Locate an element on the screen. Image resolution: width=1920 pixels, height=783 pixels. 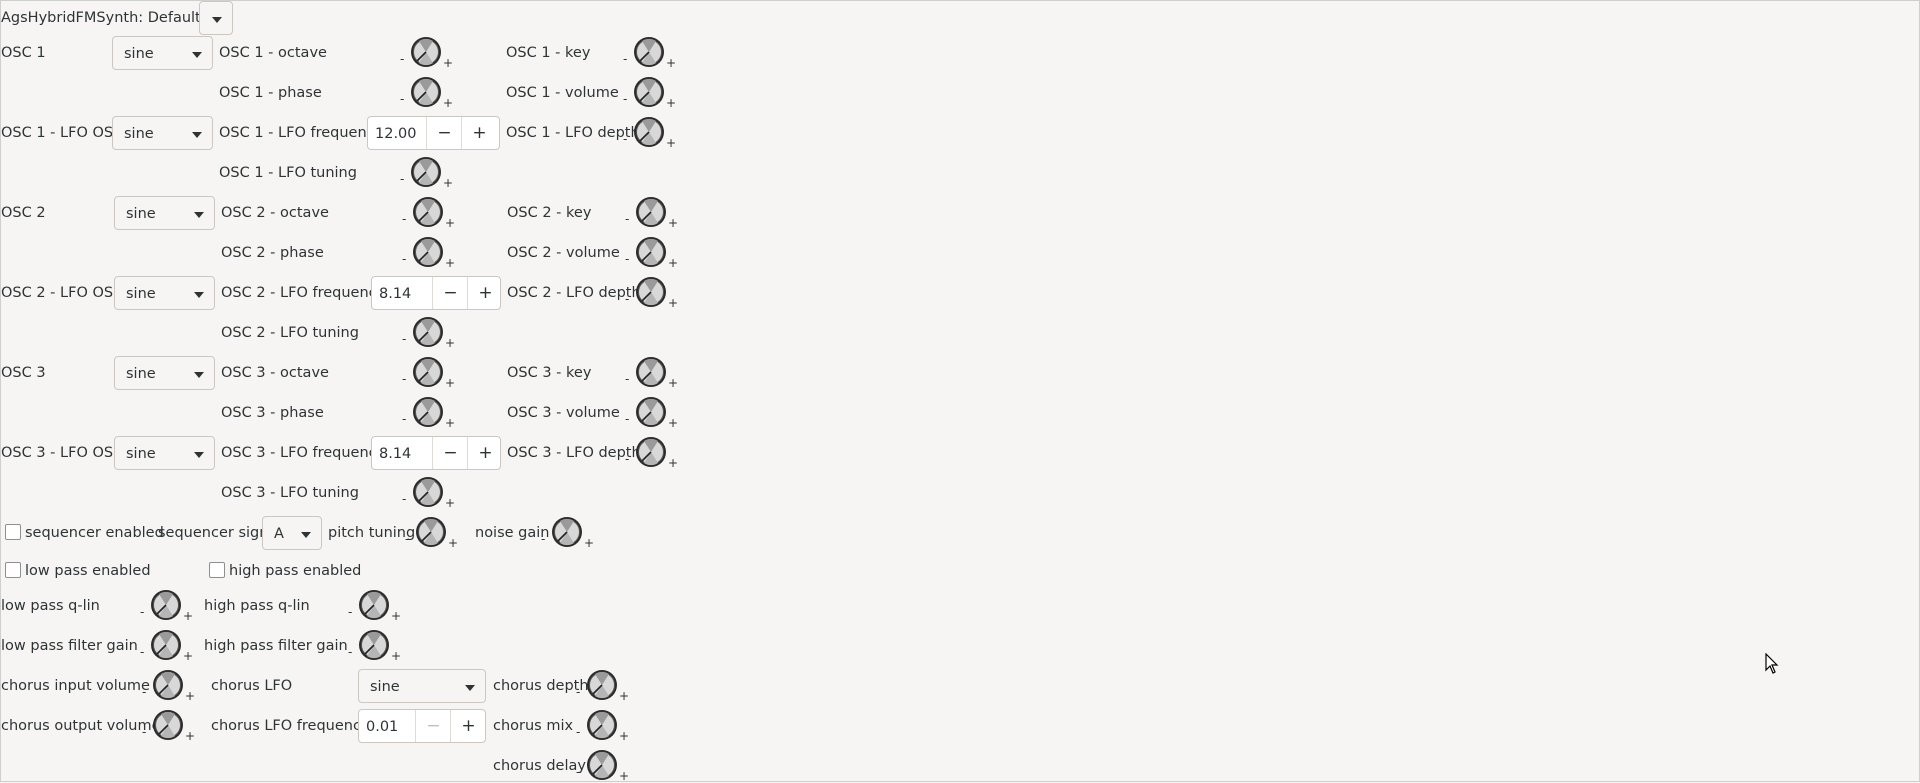
chorus-output-volume-knob: - + is located at coordinates (169, 725).